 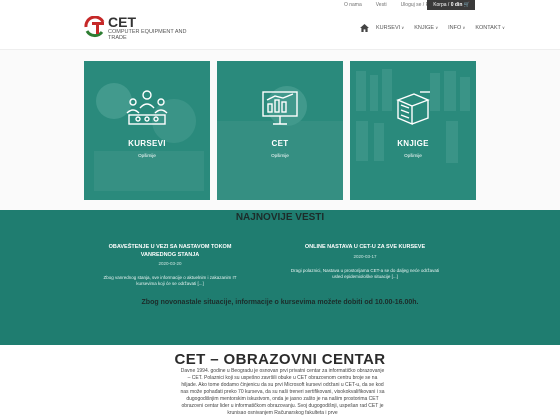 I want to click on books-icon, so click(x=413, y=108).